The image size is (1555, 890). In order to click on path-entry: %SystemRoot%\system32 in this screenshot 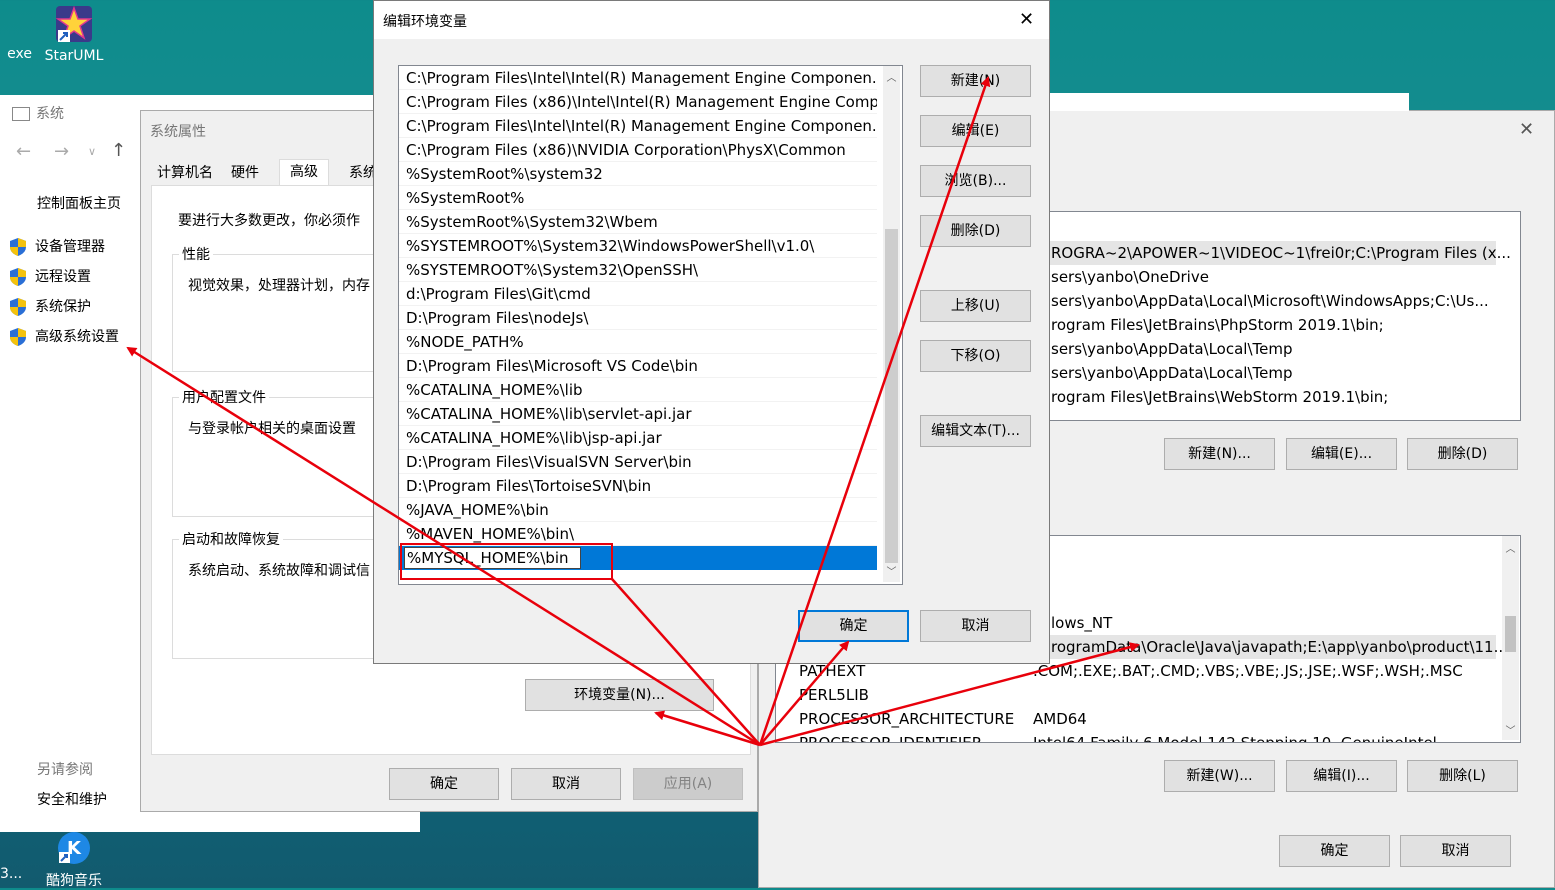, I will do `click(638, 174)`.